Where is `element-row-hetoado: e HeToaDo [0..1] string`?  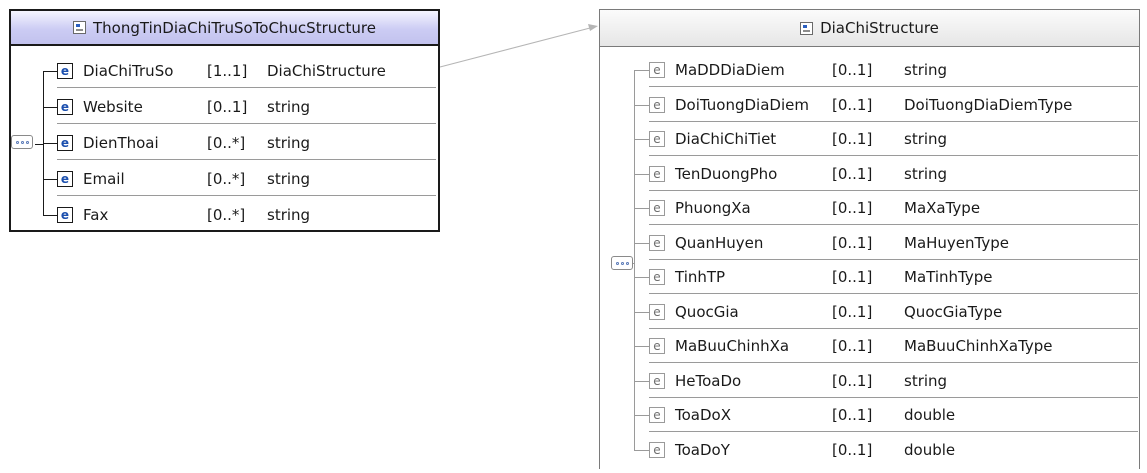
element-row-hetoado: e HeToaDo [0..1] string is located at coordinates (869, 382).